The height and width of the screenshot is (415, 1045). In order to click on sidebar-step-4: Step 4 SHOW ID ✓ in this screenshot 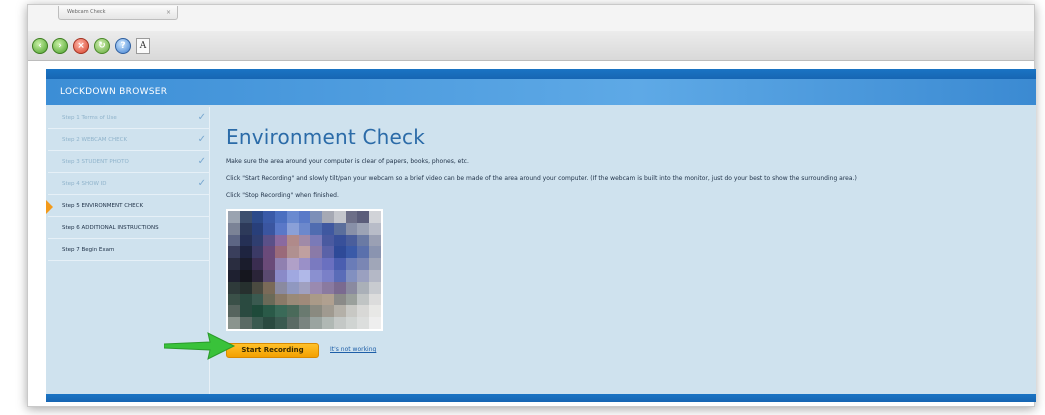, I will do `click(129, 184)`.